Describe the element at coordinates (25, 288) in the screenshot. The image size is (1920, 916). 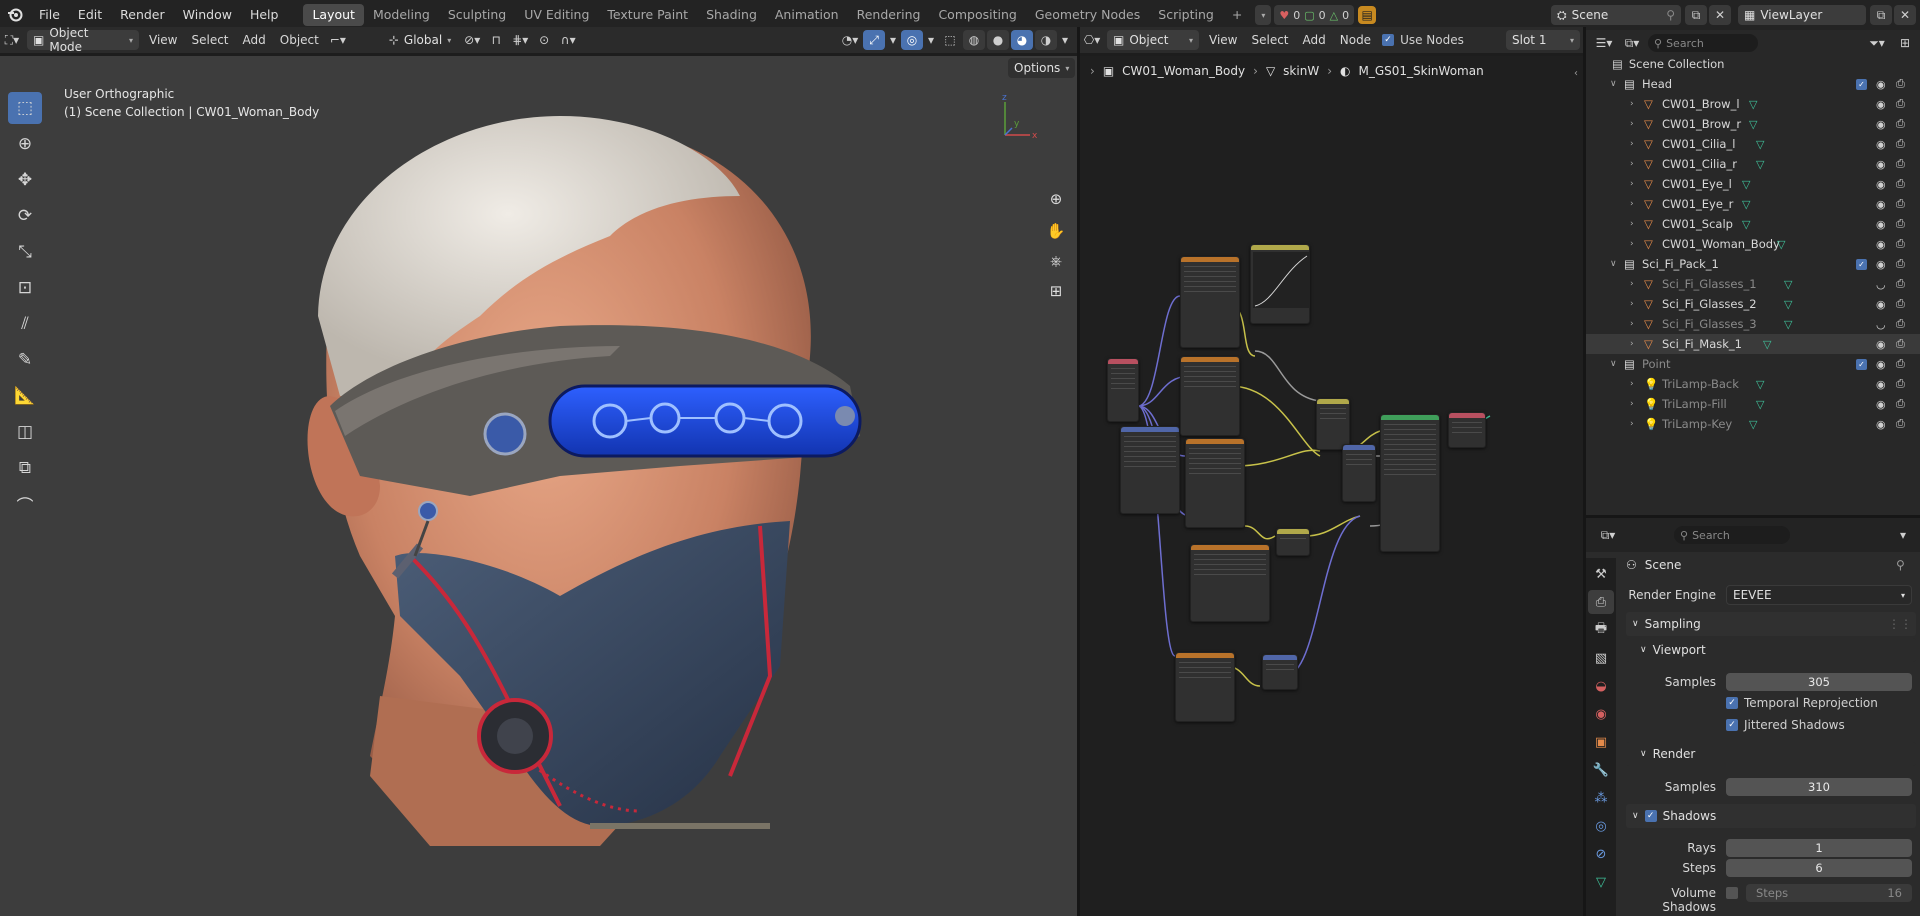
I see `transform-icon: ⊡` at that location.